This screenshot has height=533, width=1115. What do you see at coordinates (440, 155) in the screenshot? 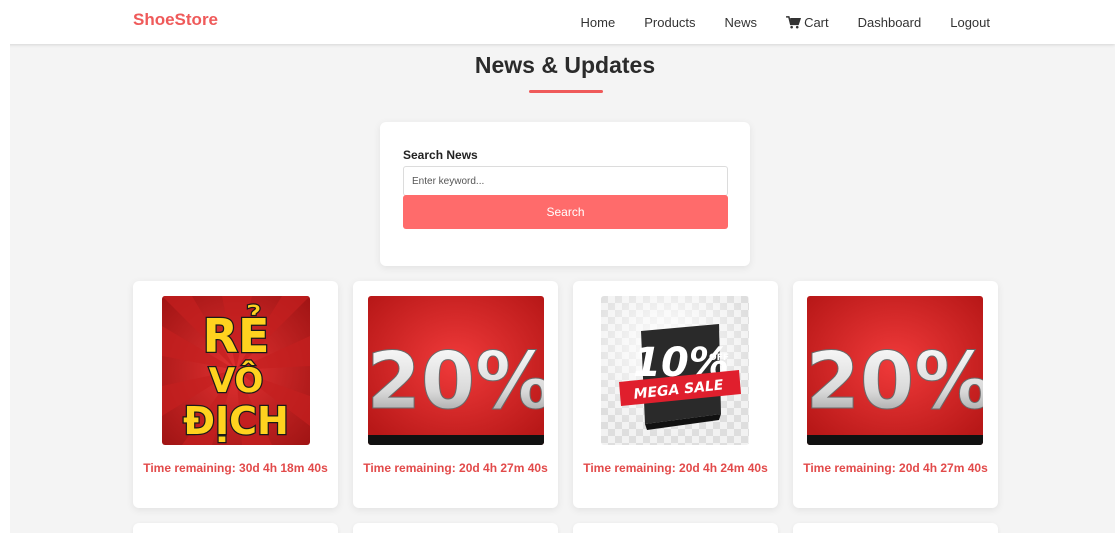
I see `search-label: Search News` at bounding box center [440, 155].